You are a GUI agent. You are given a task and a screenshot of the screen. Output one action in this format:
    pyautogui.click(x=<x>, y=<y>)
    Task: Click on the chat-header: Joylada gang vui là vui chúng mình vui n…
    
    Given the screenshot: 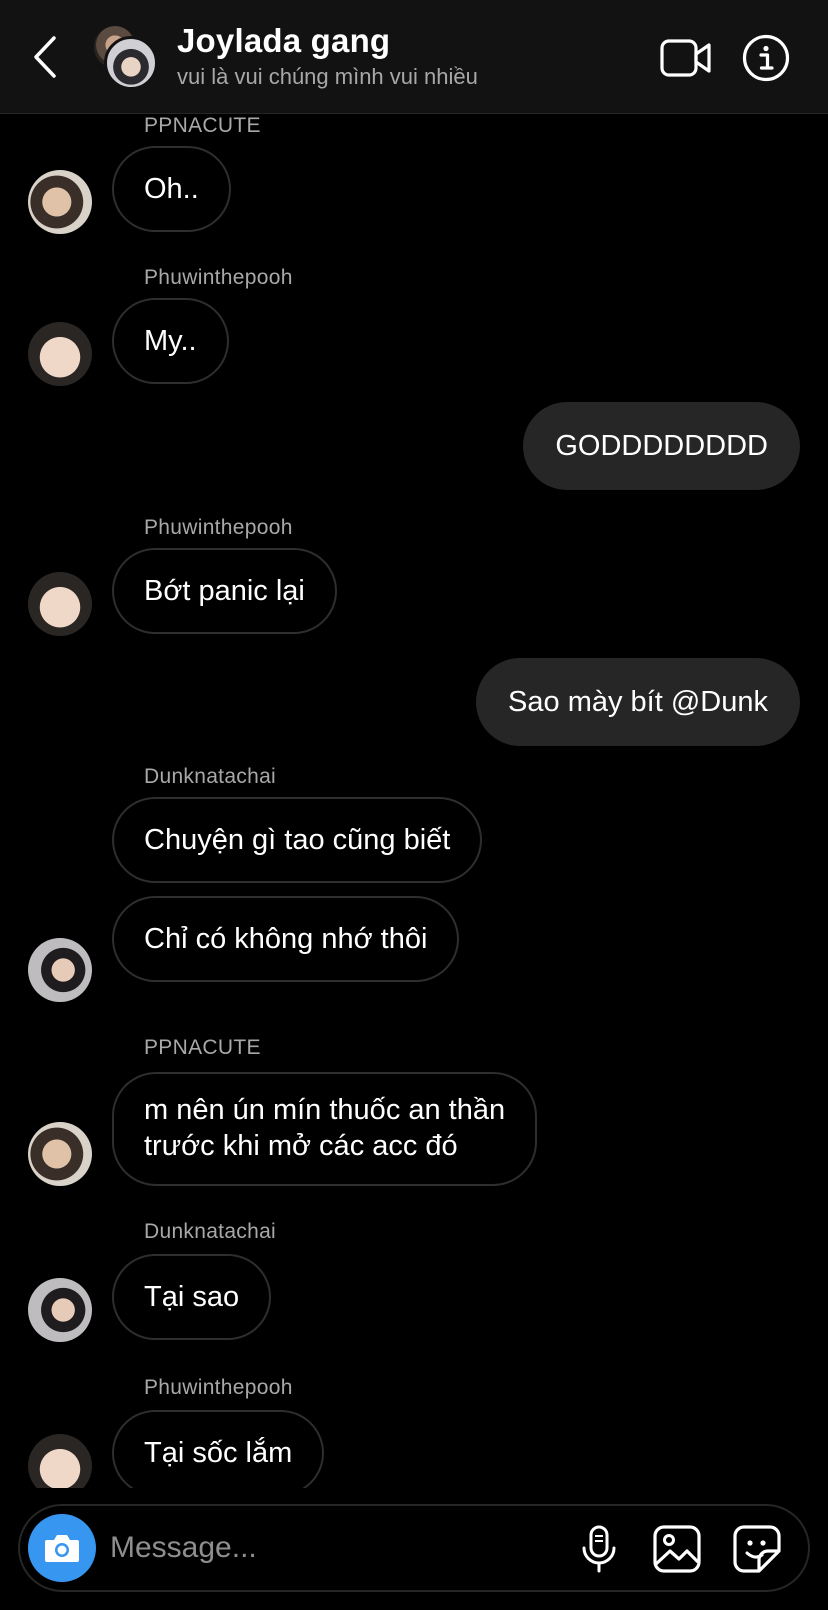 What is the action you would take?
    pyautogui.click(x=414, y=57)
    